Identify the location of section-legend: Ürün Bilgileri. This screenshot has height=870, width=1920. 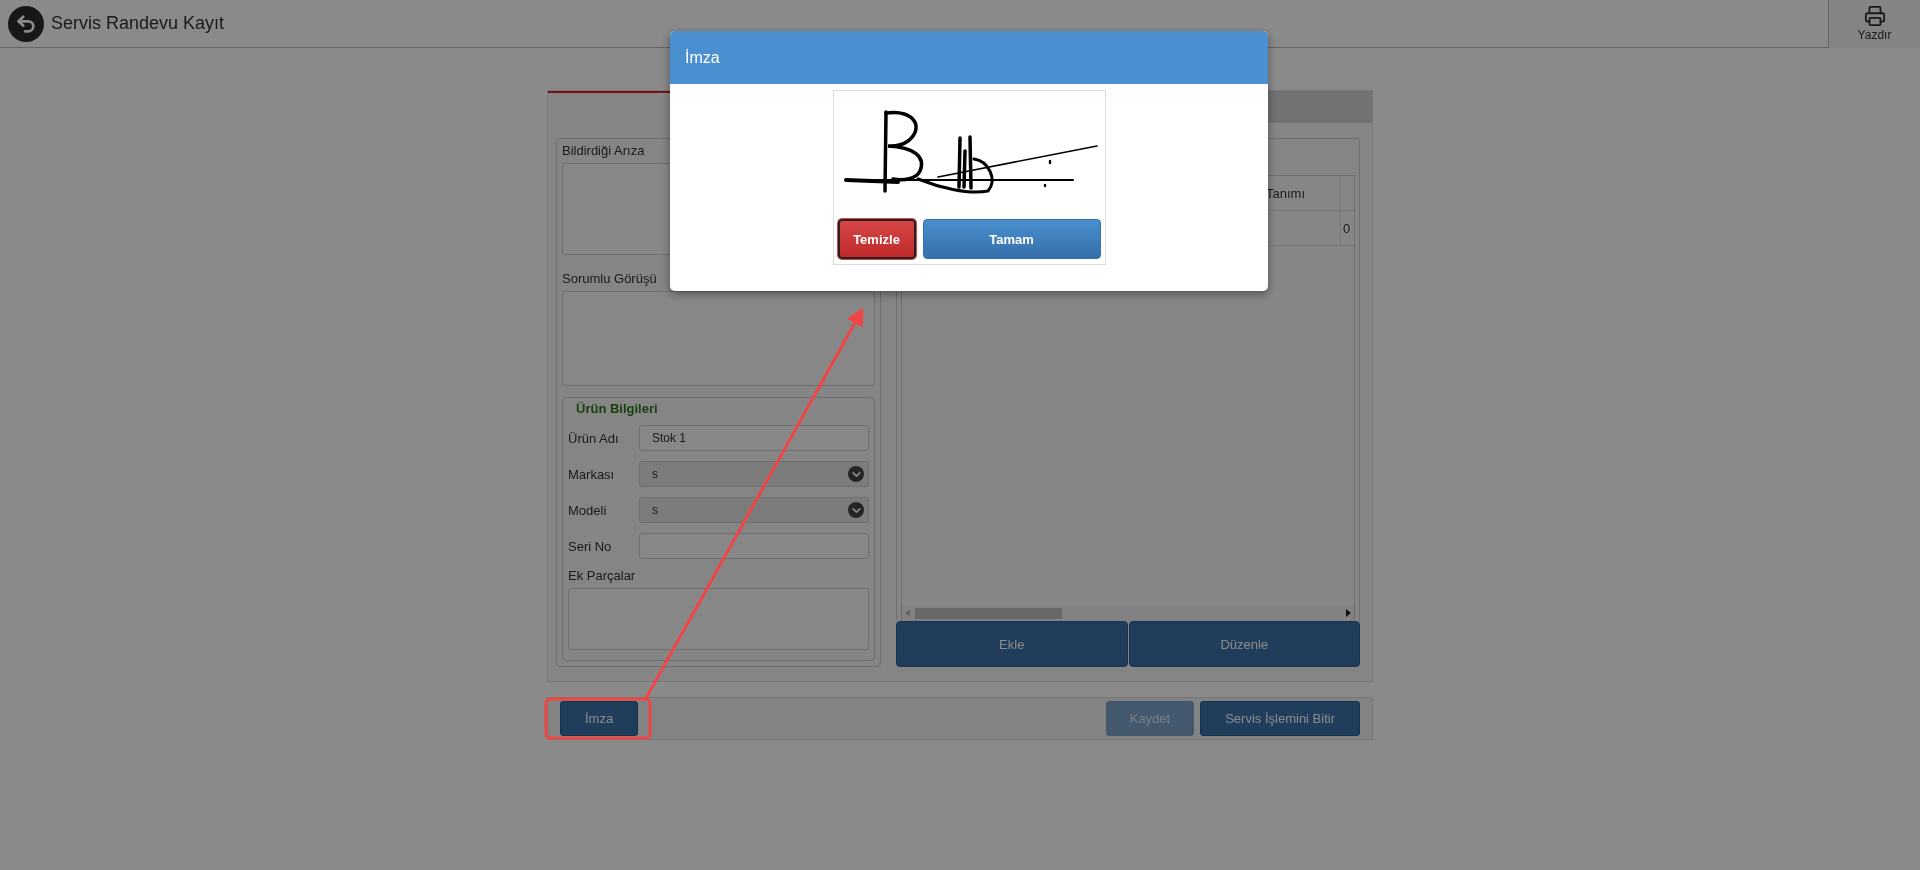
(617, 409).